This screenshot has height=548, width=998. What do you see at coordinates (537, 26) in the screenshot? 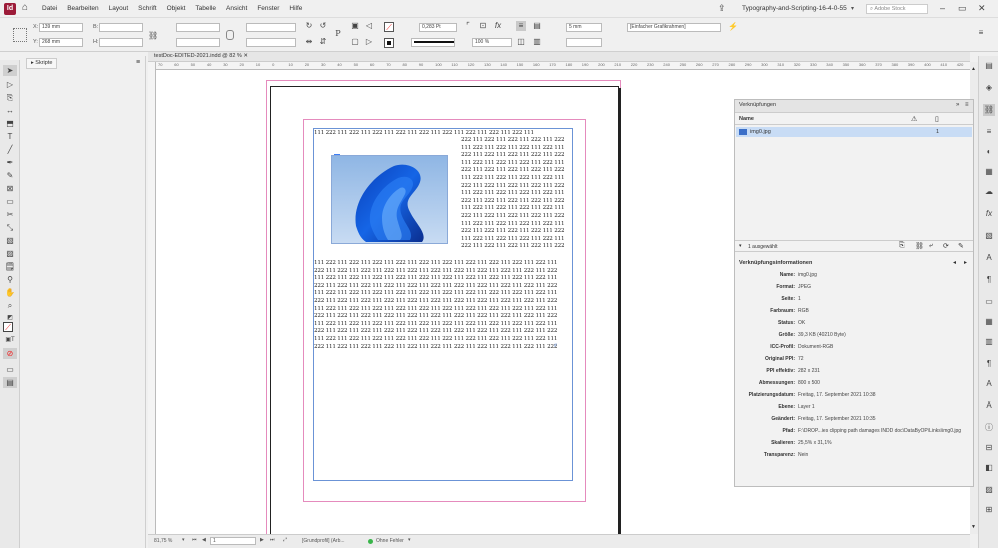
I see `wrap-bounding-icon: ▤` at bounding box center [537, 26].